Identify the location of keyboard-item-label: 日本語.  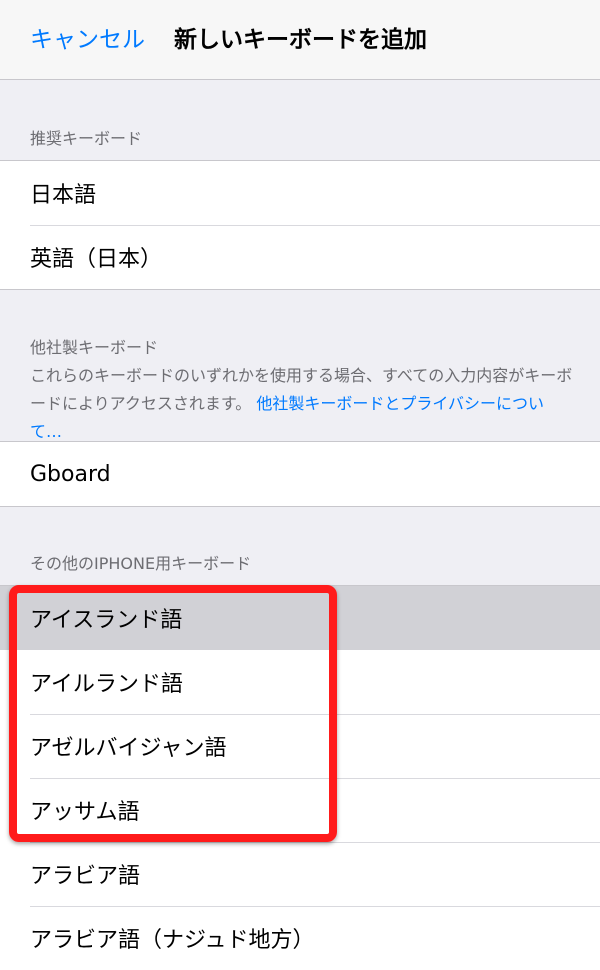
(63, 195).